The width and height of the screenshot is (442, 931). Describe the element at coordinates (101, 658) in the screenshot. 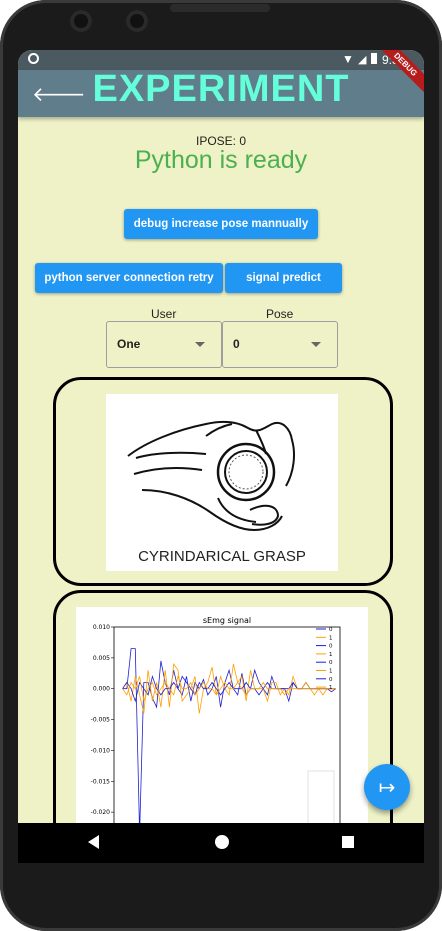

I see `y-tick-label: 0.005` at that location.